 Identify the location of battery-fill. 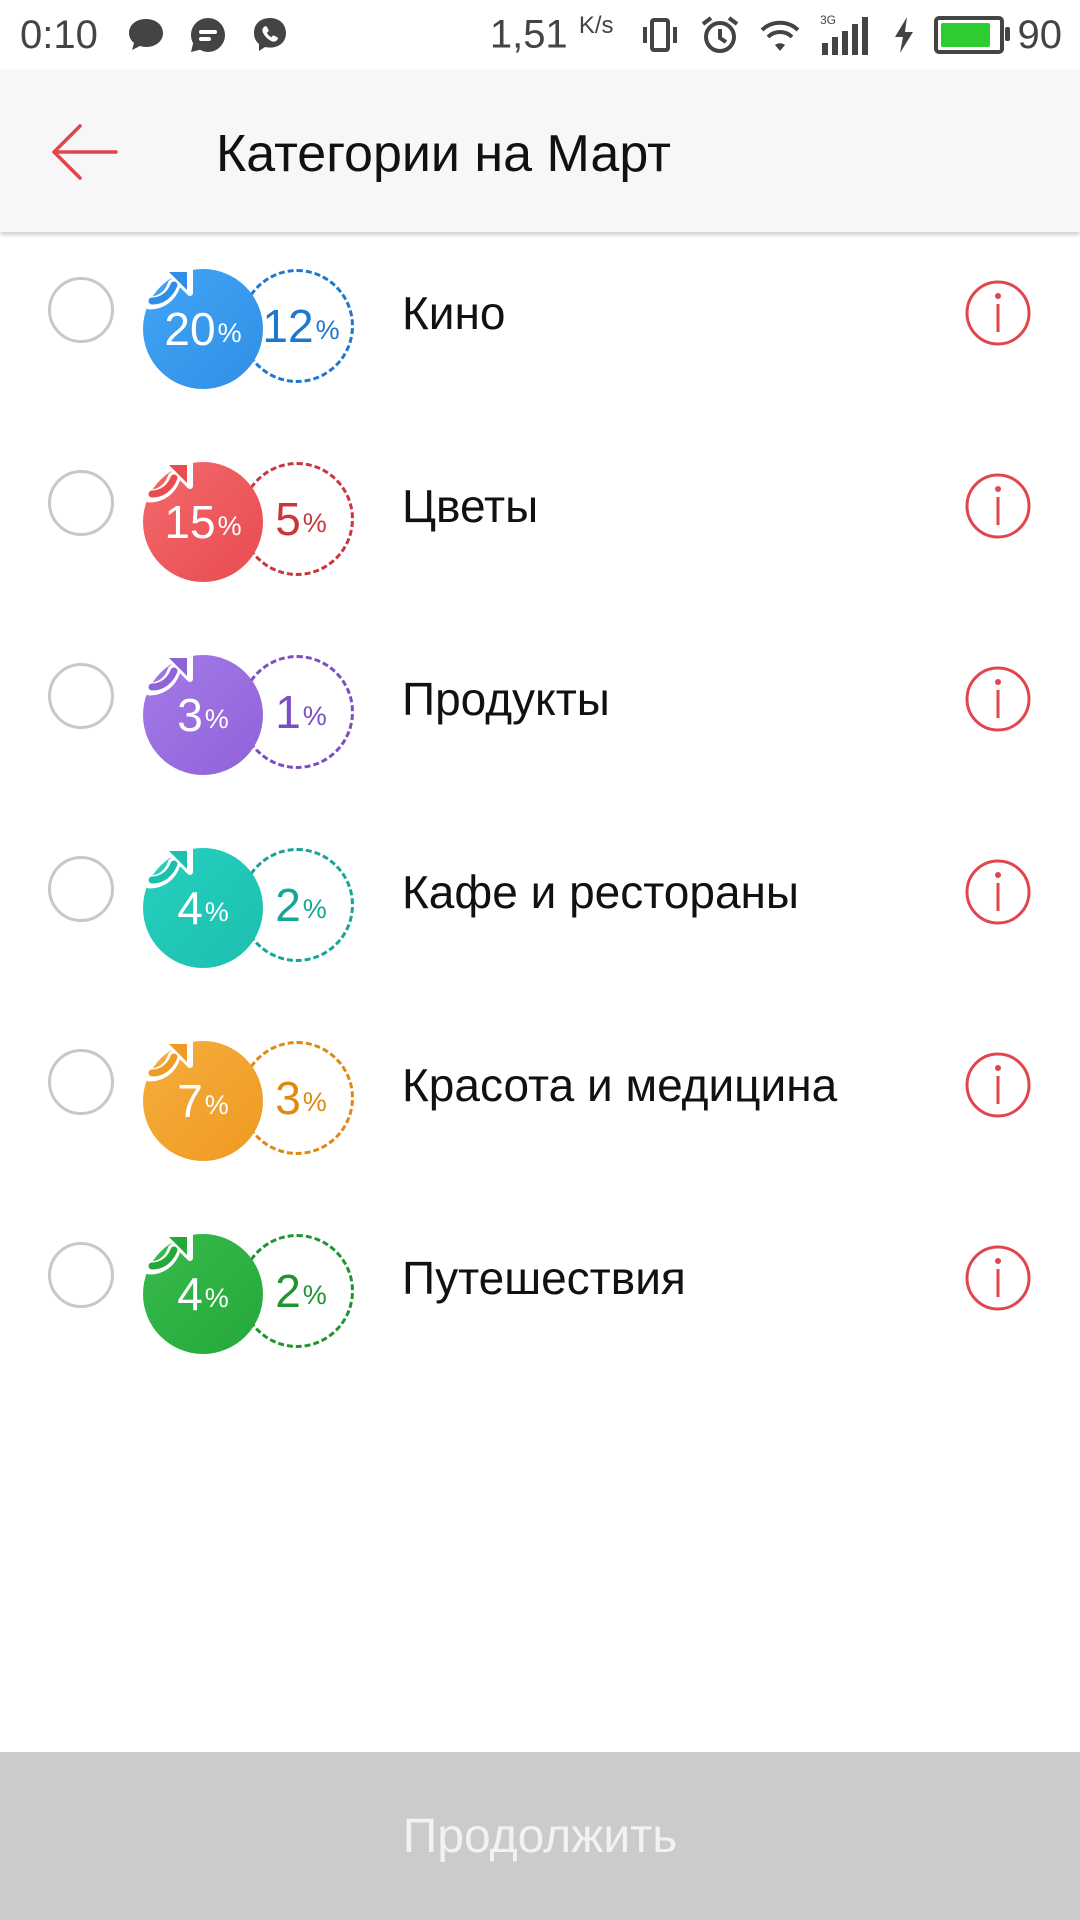
(965, 35).